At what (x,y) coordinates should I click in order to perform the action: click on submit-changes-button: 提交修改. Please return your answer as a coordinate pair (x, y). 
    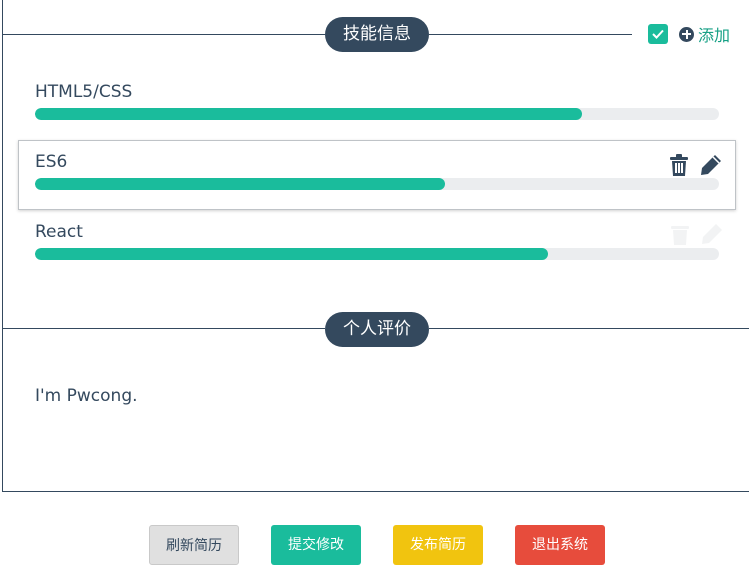
    Looking at the image, I should click on (316, 545).